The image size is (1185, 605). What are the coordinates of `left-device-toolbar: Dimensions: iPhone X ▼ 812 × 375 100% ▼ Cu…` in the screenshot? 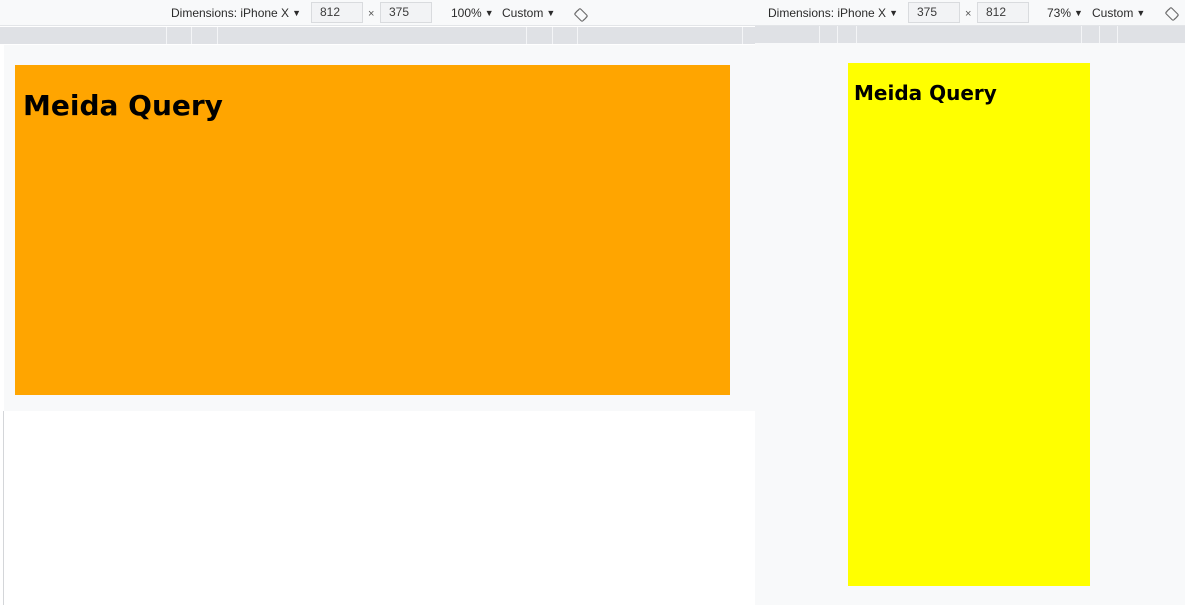 It's located at (377, 13).